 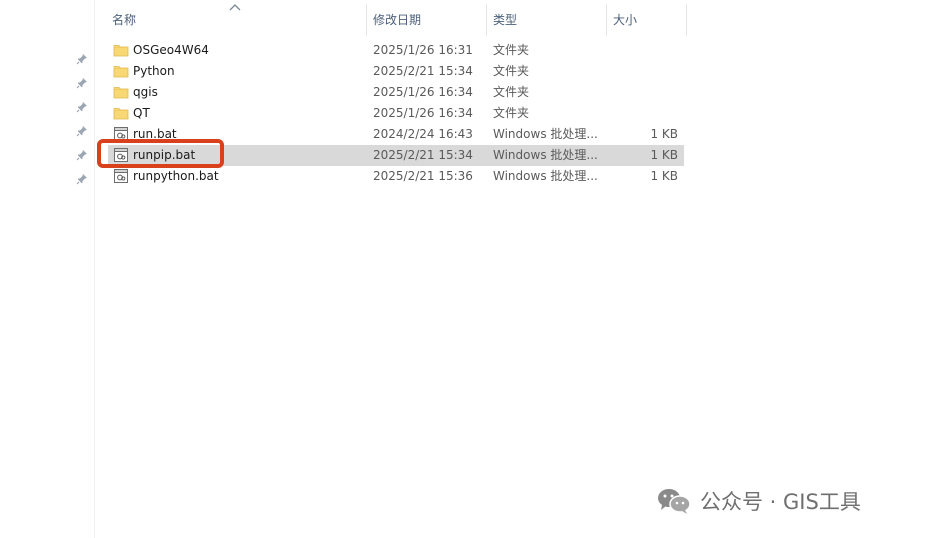 I want to click on highlight-annotation, so click(x=160, y=153).